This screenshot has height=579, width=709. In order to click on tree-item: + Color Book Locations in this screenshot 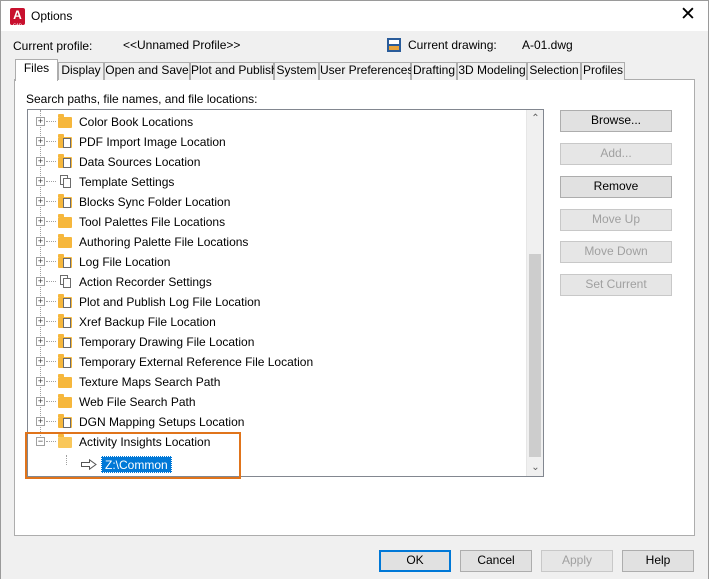, I will do `click(278, 122)`.